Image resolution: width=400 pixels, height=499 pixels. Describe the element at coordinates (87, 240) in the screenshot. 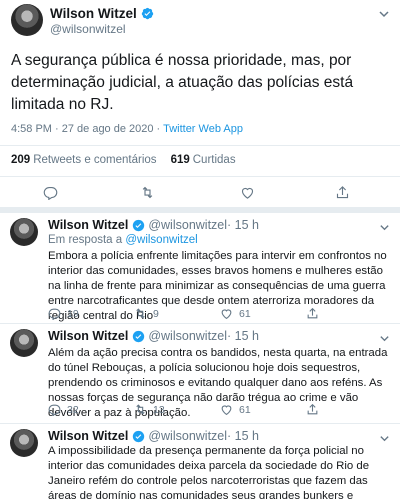

I see `in-reply-prefix: Em resposta a` at that location.